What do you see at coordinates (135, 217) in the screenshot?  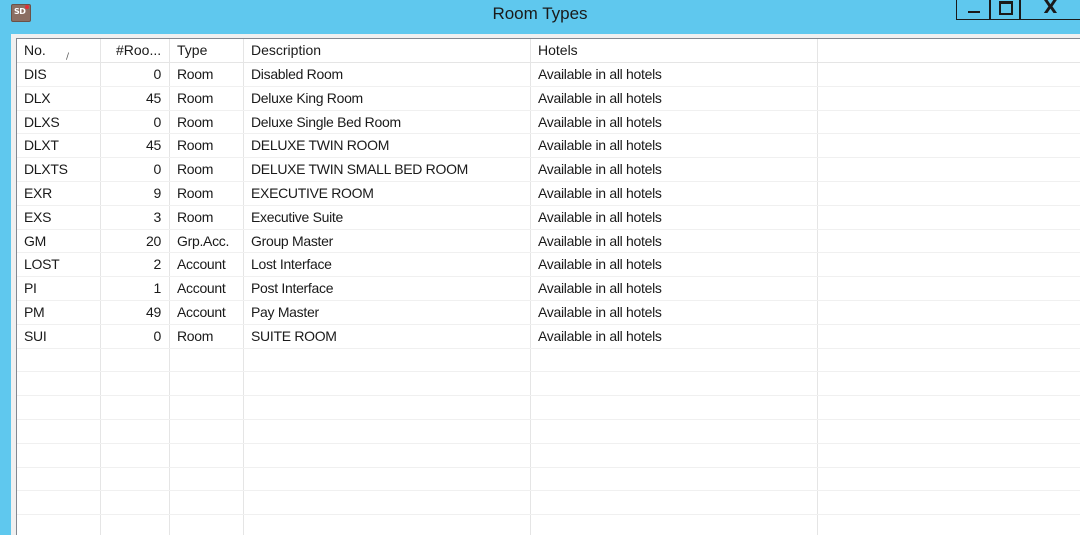 I see `cell-rooms: 3` at bounding box center [135, 217].